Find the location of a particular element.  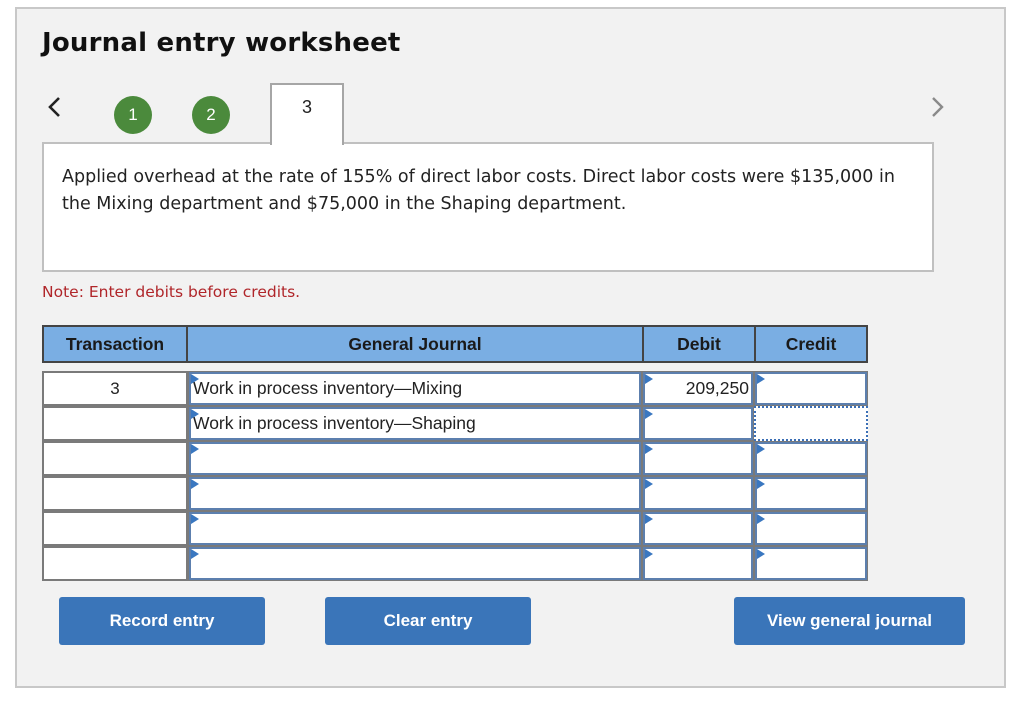

column-header-debit: Debit is located at coordinates (699, 344).